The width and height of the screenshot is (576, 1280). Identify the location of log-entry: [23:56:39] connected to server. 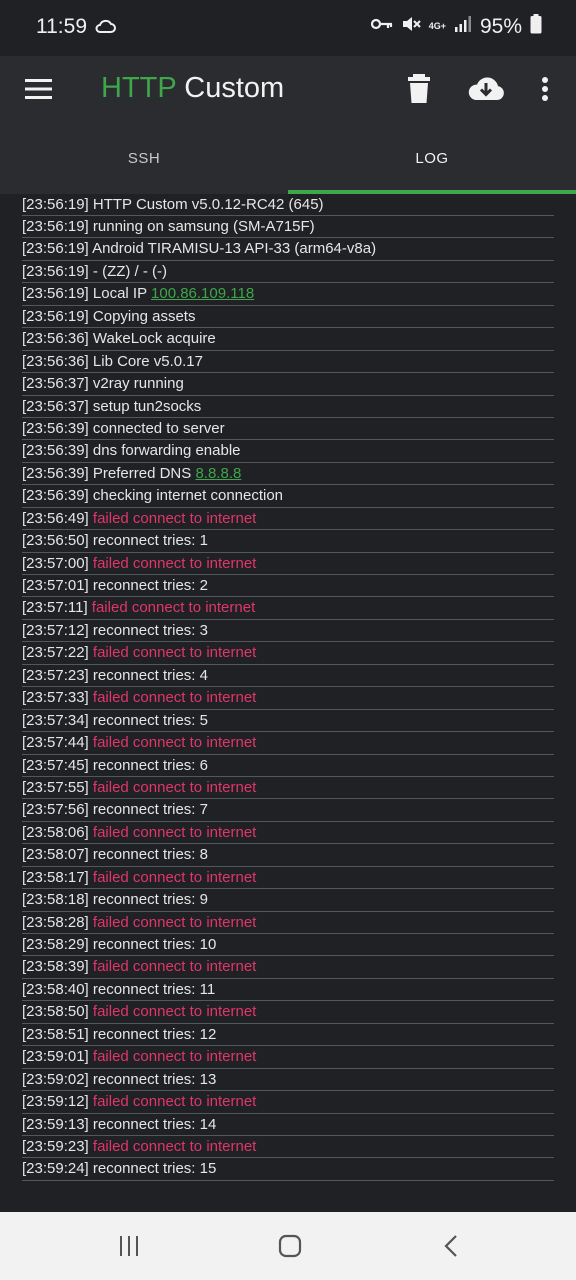
(288, 429).